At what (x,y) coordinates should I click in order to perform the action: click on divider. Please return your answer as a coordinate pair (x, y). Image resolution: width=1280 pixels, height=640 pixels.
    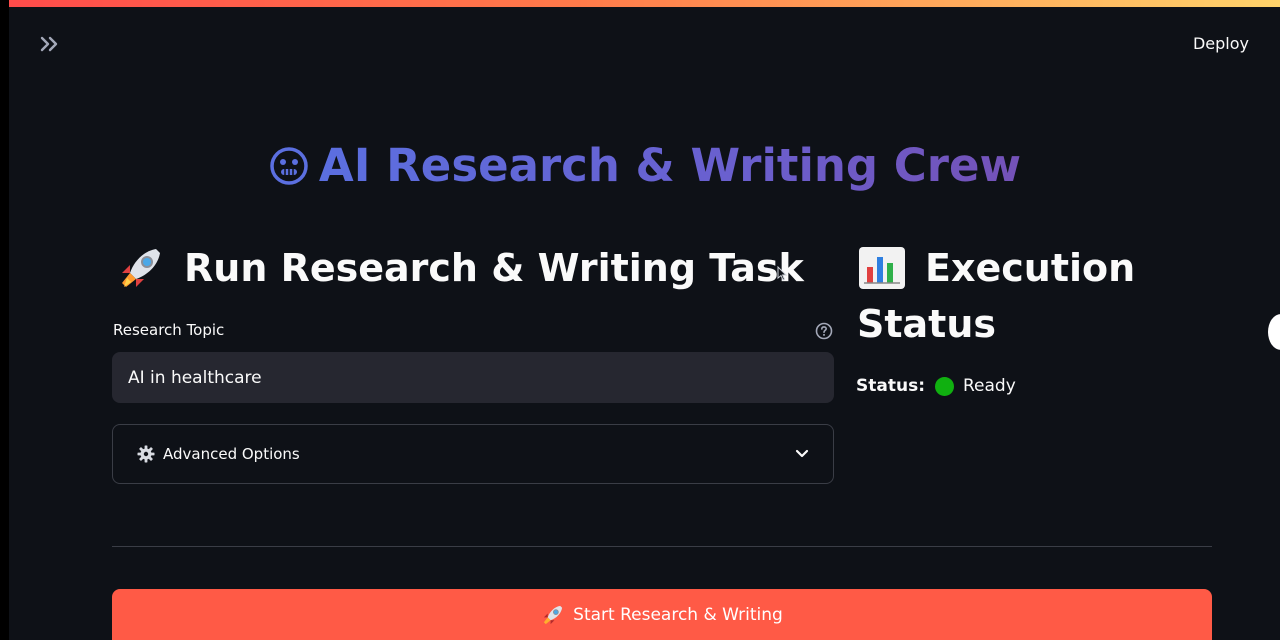
    Looking at the image, I should click on (662, 546).